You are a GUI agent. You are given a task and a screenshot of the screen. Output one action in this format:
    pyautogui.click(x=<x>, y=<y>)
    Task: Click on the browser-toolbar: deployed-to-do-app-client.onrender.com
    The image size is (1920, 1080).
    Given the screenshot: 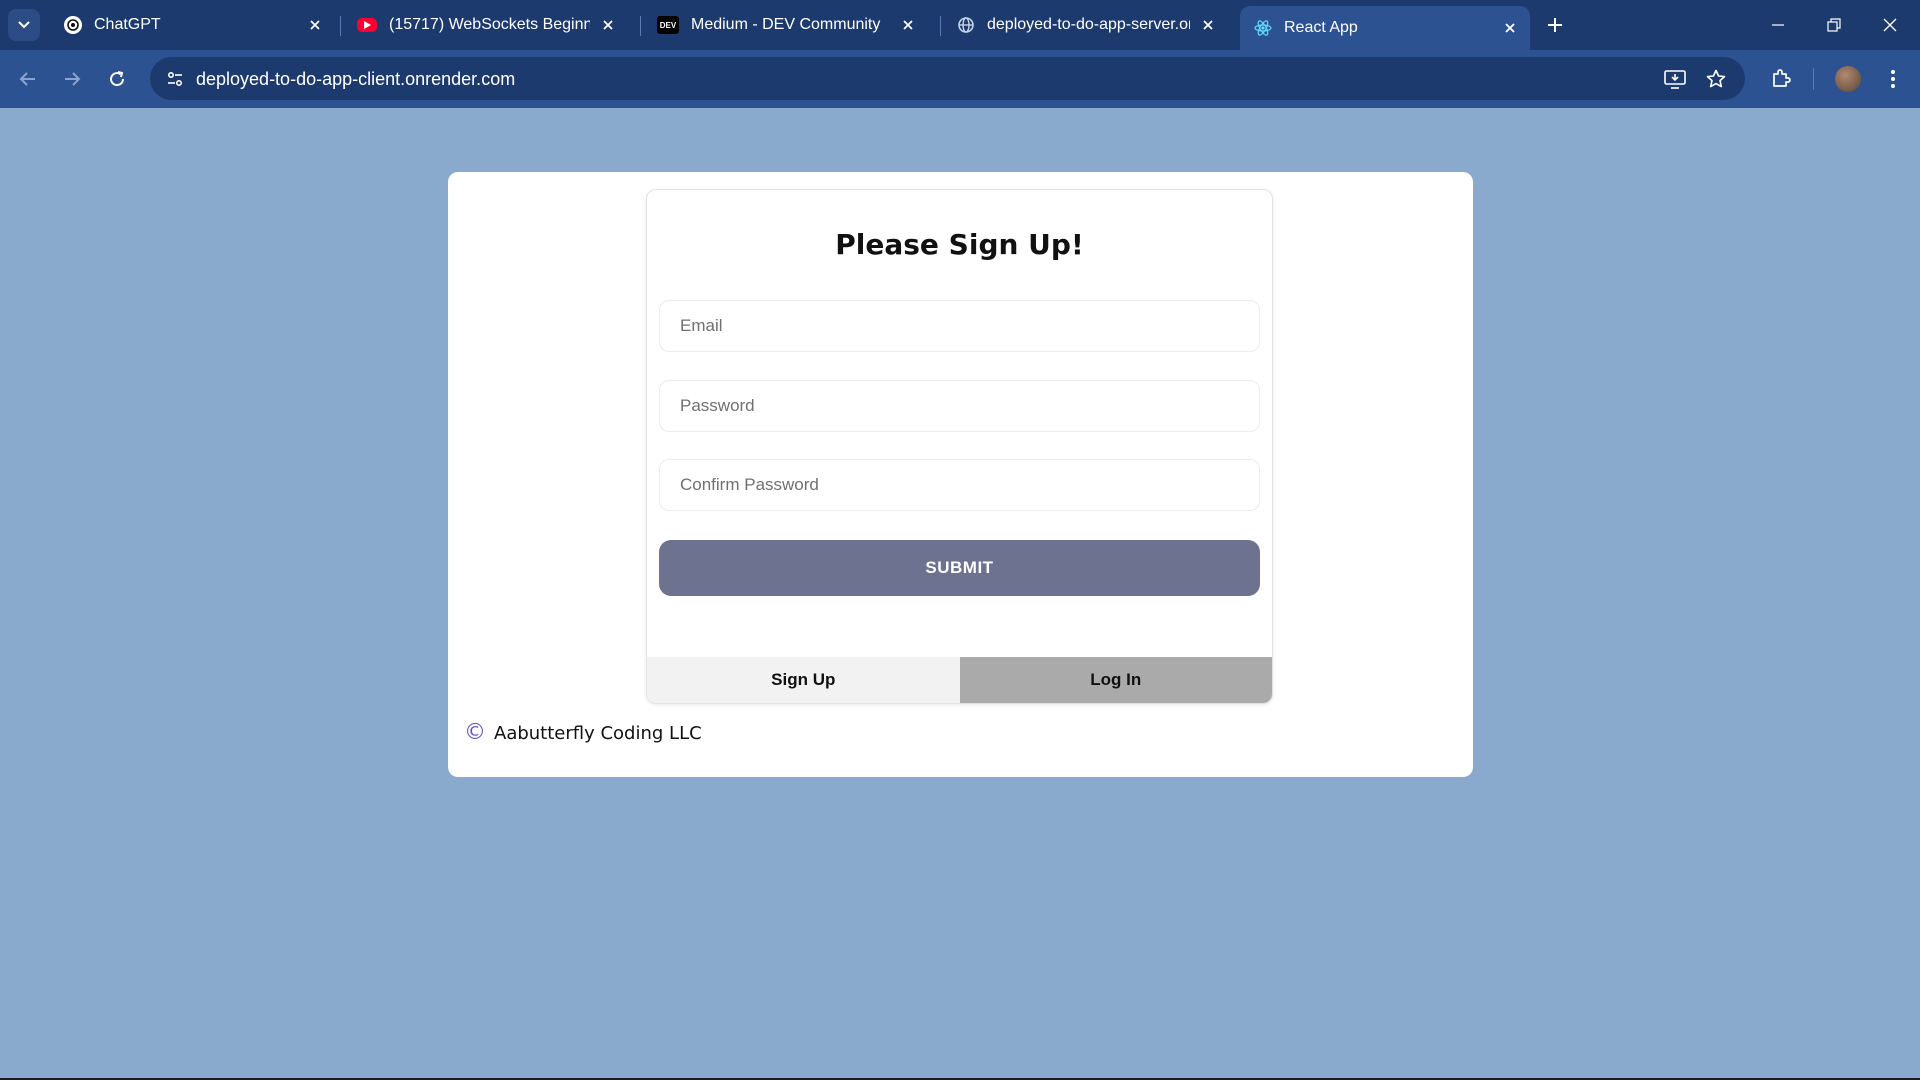 What is the action you would take?
    pyautogui.click(x=960, y=79)
    